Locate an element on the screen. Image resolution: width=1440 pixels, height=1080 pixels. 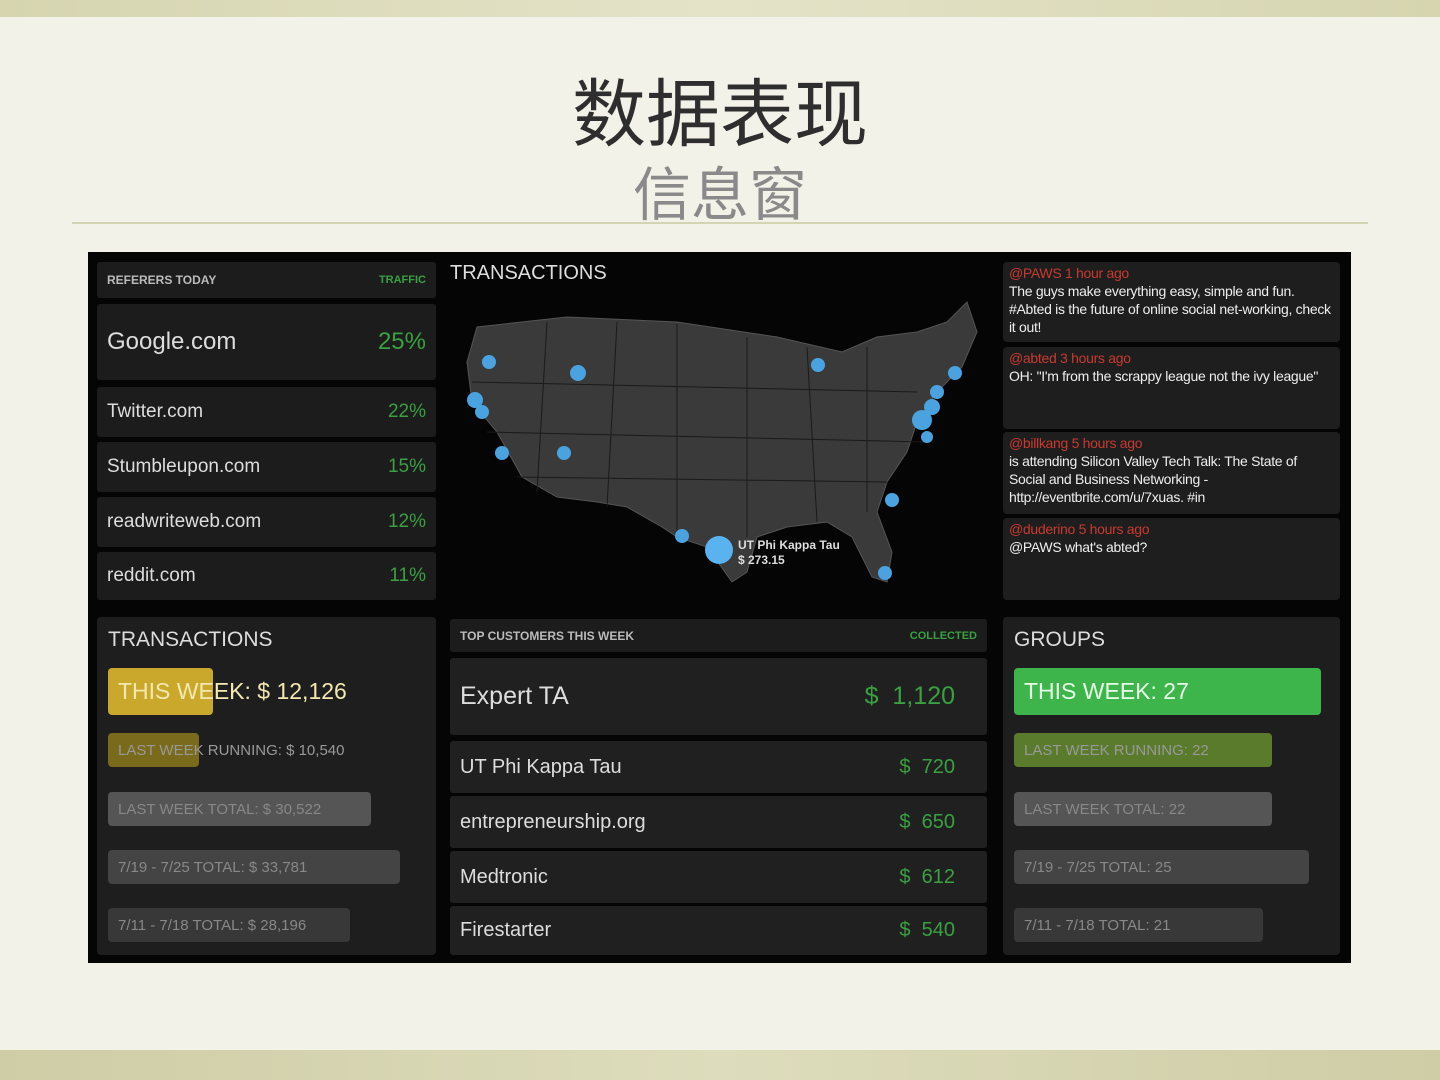
transactions-bar: 7/19 - 7/25 TOTAL: $ 33,781 is located at coordinates (254, 867).